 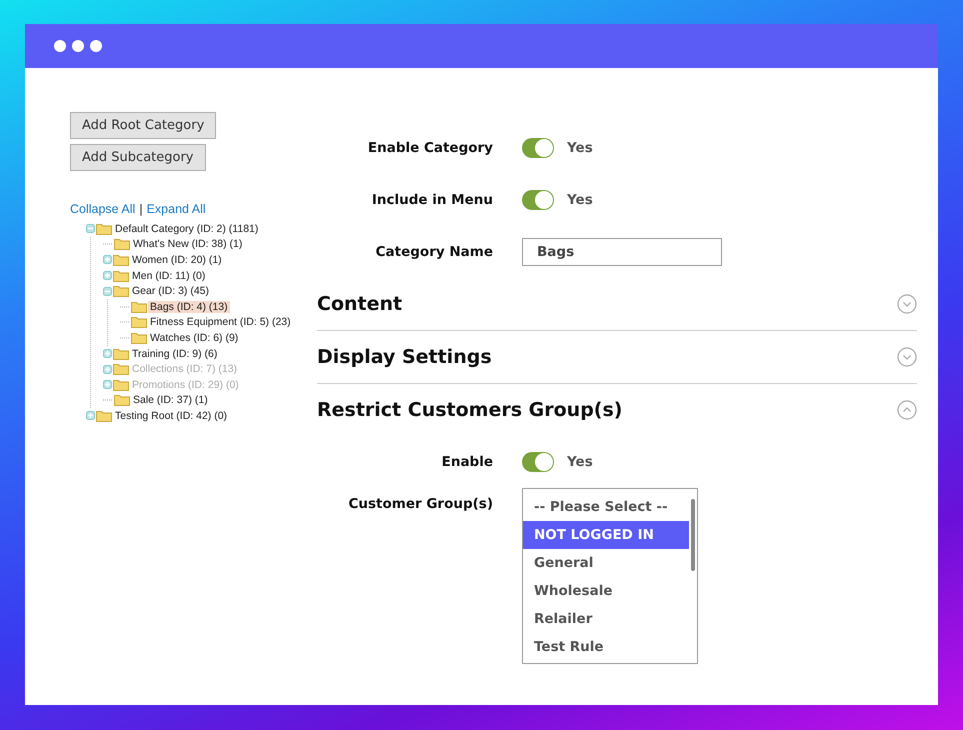 What do you see at coordinates (169, 276) in the screenshot?
I see `tree-item: Men (ID: 11) (0)` at bounding box center [169, 276].